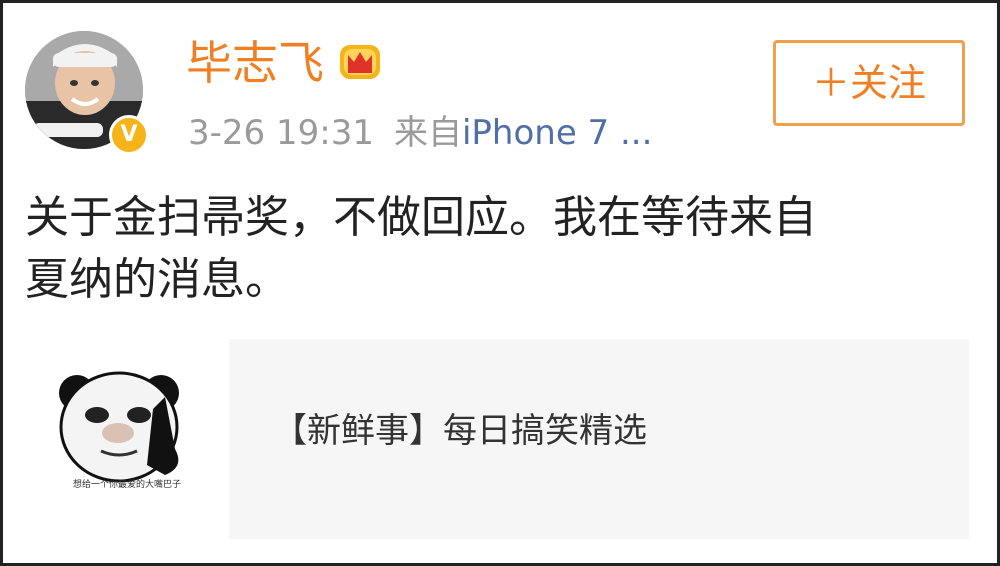  Describe the element at coordinates (255, 63) in the screenshot. I see `username: 毕志飞` at that location.